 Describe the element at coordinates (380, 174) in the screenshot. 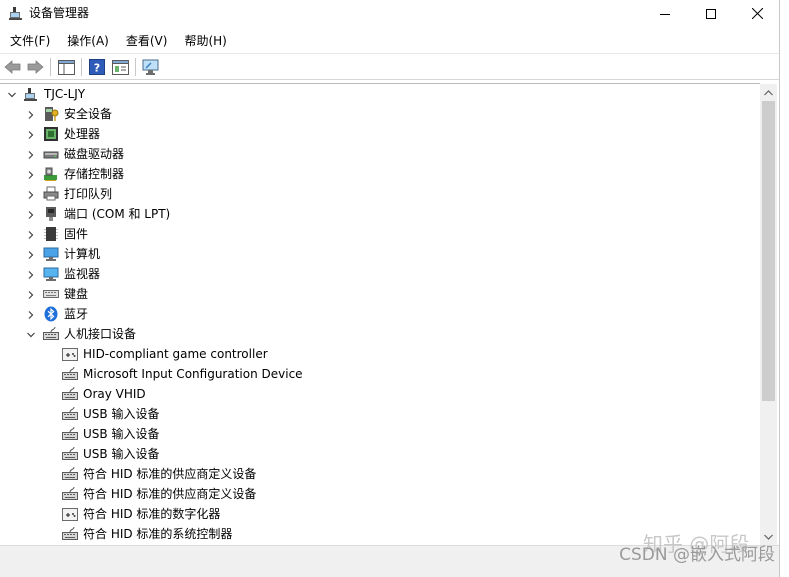

I see `tree-category: 存储控制器` at that location.